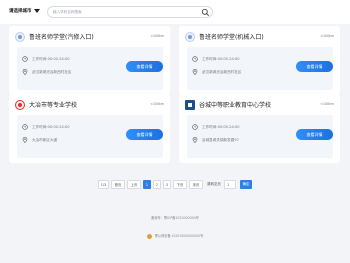 The image size is (350, 263). I want to click on icp-record: 备案号：鄂ICP备2022000000号, so click(175, 217).